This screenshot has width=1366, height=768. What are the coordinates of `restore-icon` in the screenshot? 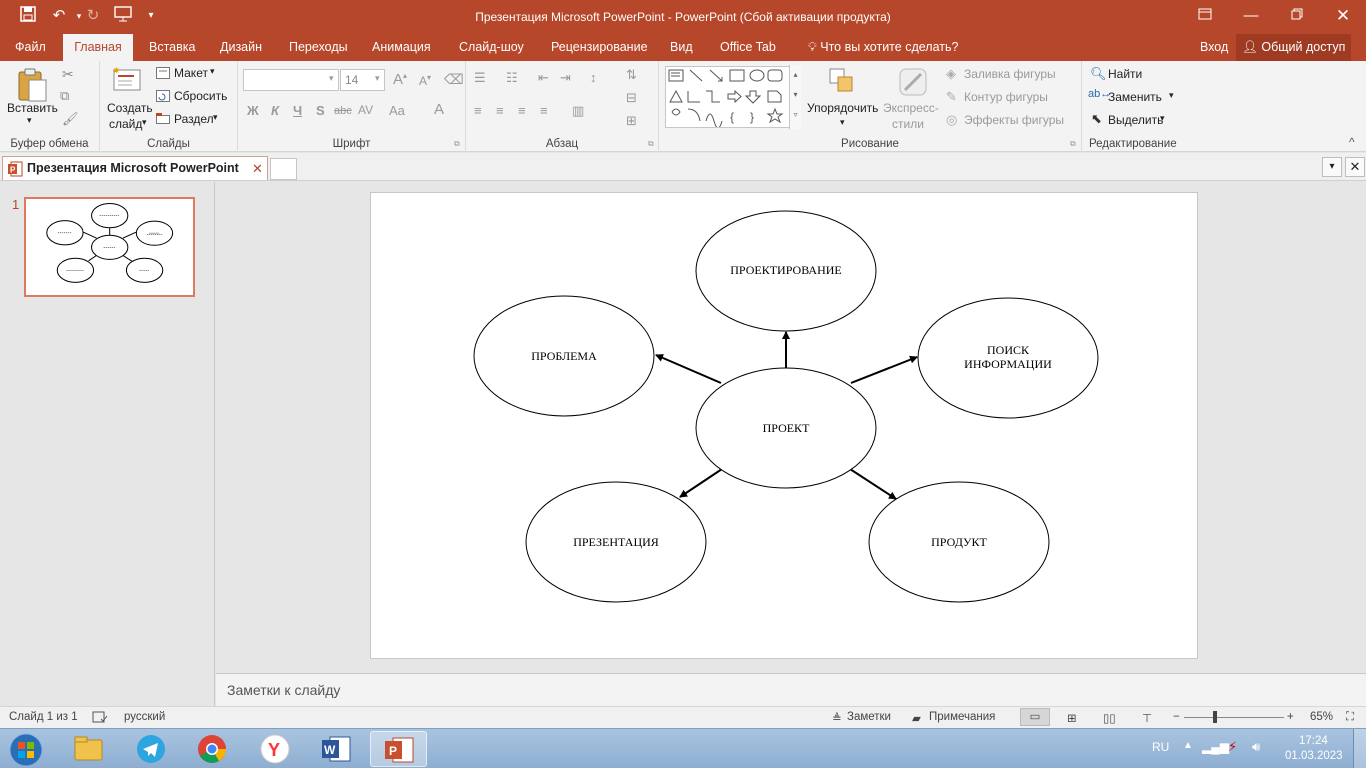 It's located at (1297, 16).